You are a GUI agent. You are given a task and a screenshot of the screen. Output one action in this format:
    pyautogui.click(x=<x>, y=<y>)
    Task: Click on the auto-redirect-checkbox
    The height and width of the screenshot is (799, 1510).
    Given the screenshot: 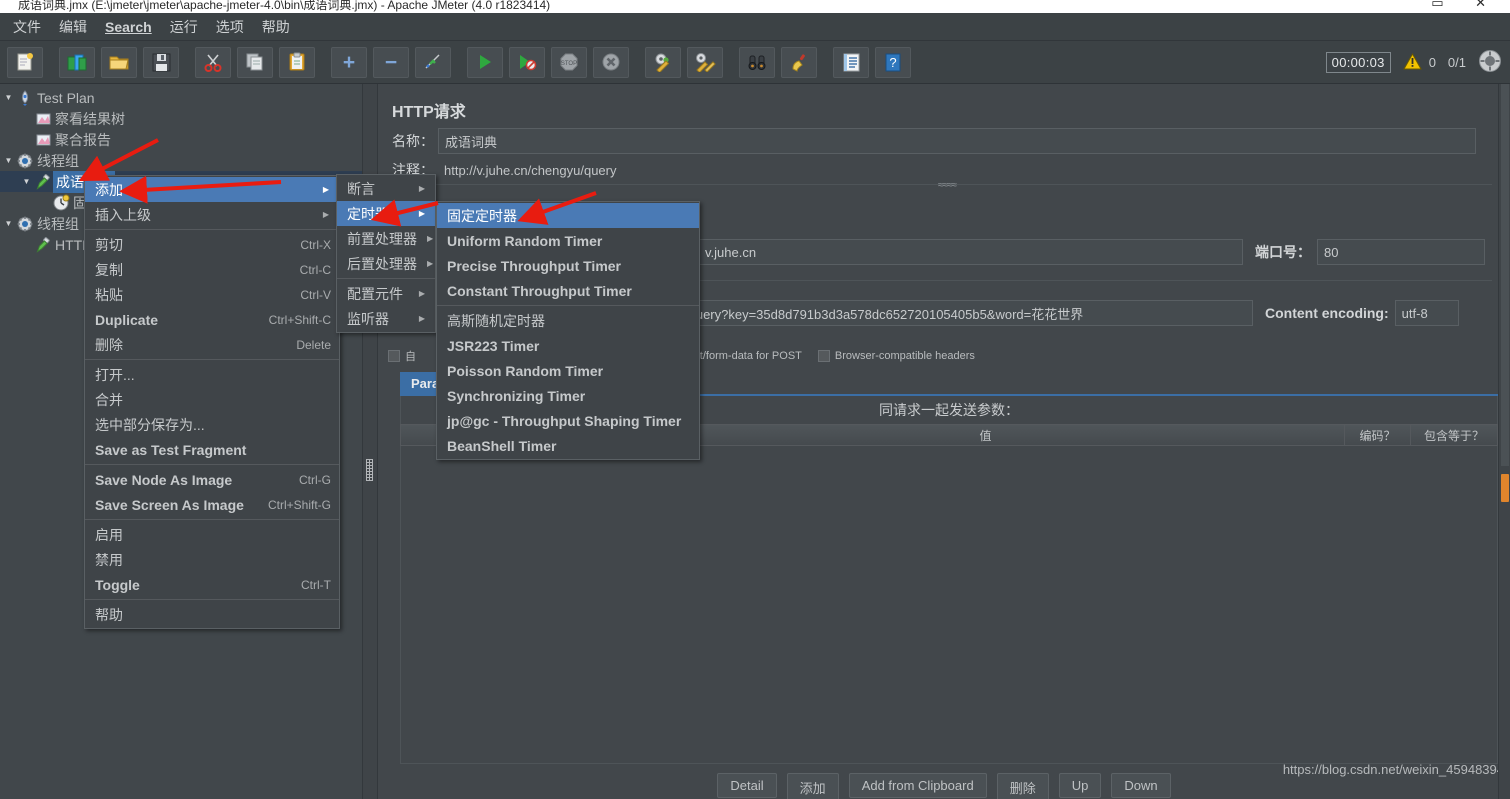 What is the action you would take?
    pyautogui.click(x=394, y=356)
    